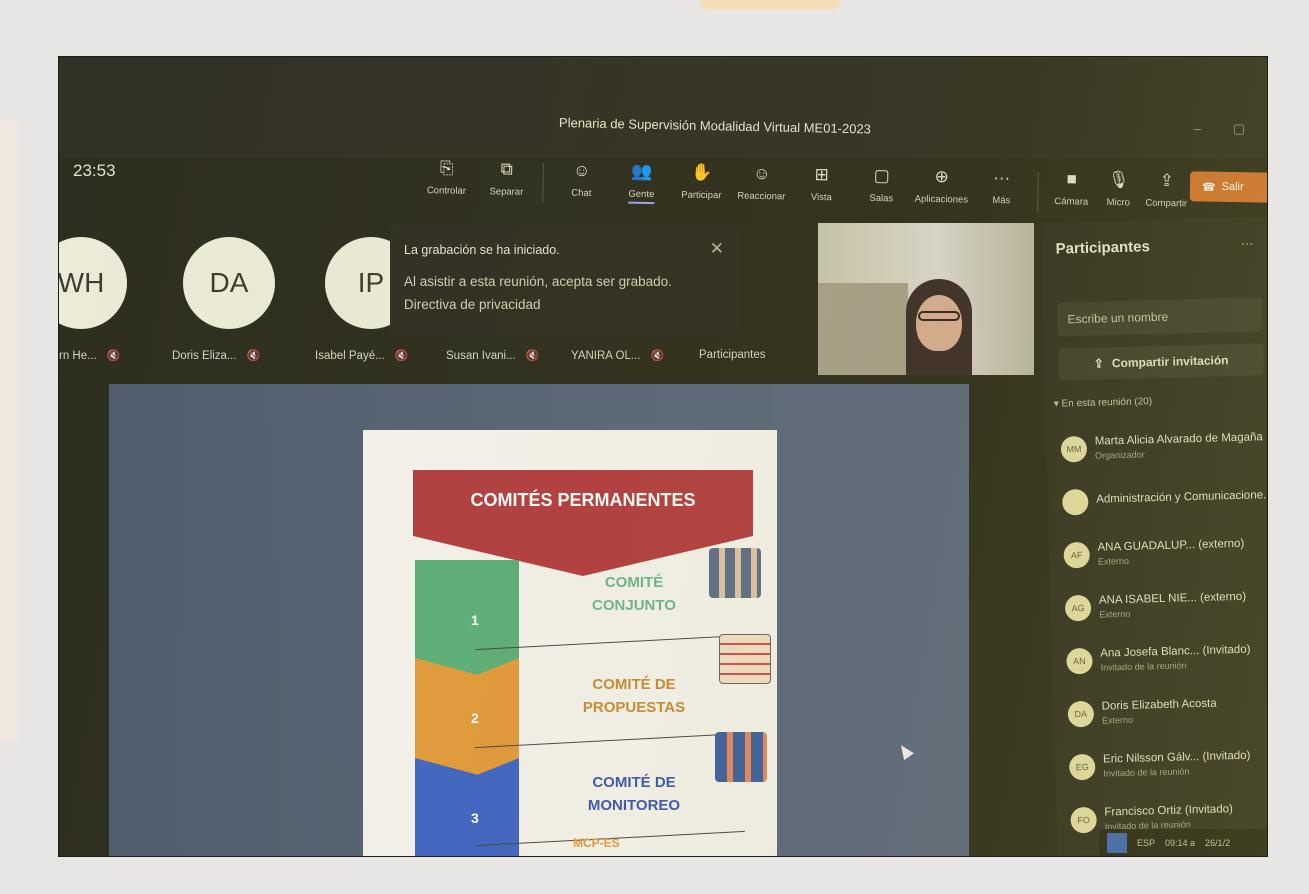  What do you see at coordinates (564, 305) in the screenshot?
I see `privacy-link: Directiva de privacidad` at bounding box center [564, 305].